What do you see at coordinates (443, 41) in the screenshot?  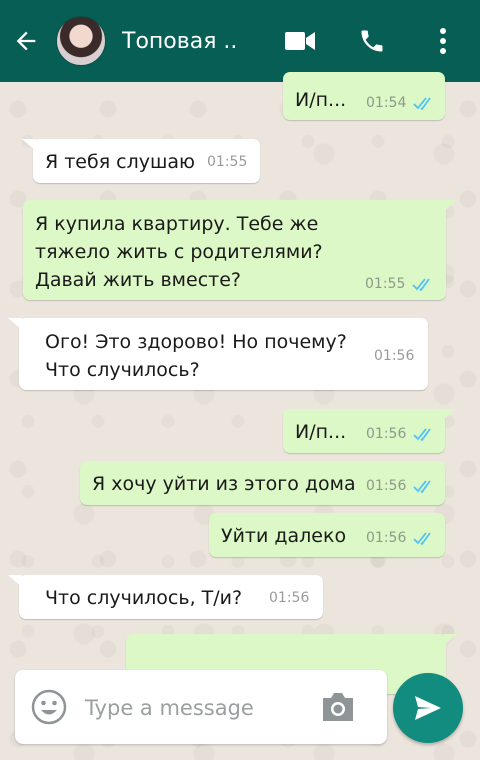 I see `more-vertical-icon` at bounding box center [443, 41].